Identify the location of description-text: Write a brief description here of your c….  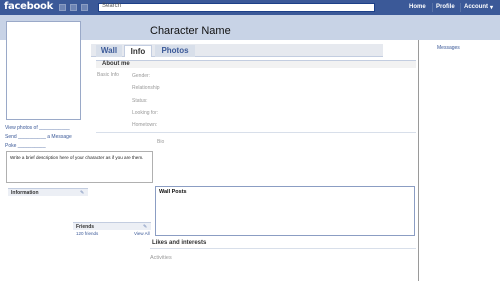
(77, 157).